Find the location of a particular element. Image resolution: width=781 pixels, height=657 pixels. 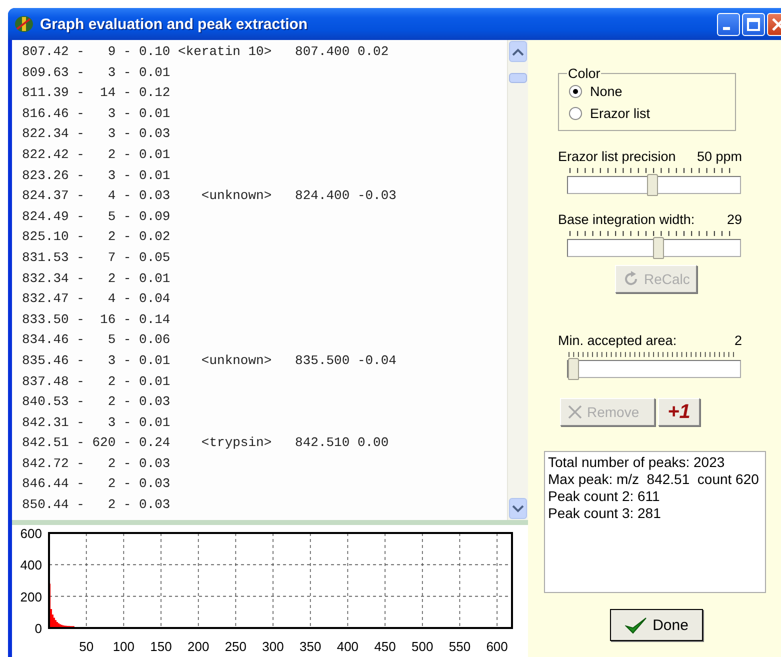

slider-label: Base integration width: is located at coordinates (626, 219).